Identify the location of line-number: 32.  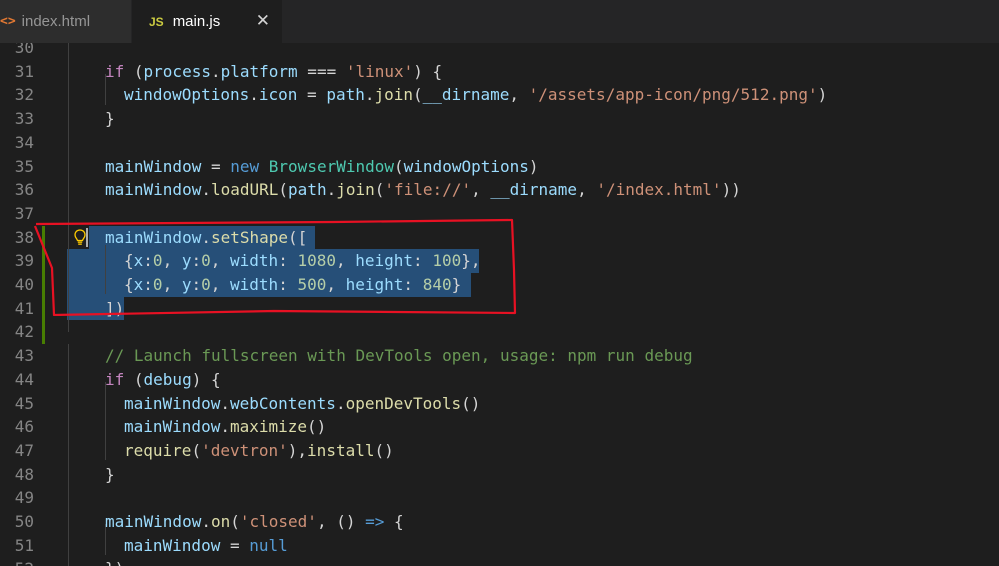
(24, 95).